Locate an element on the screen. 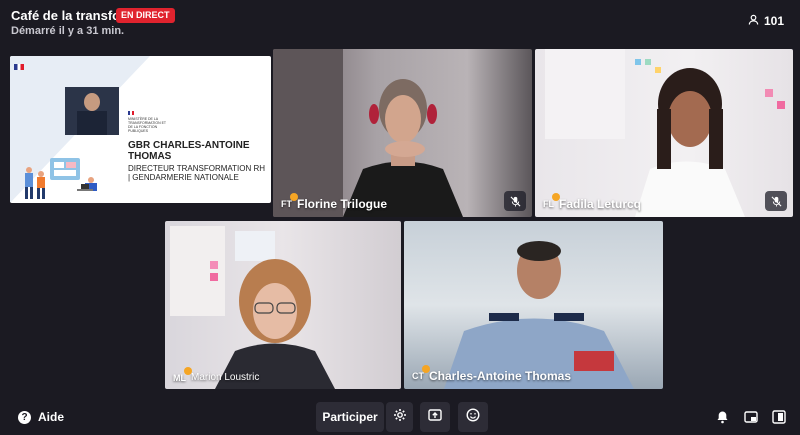 The image size is (800, 435). help-label: Aide is located at coordinates (51, 417).